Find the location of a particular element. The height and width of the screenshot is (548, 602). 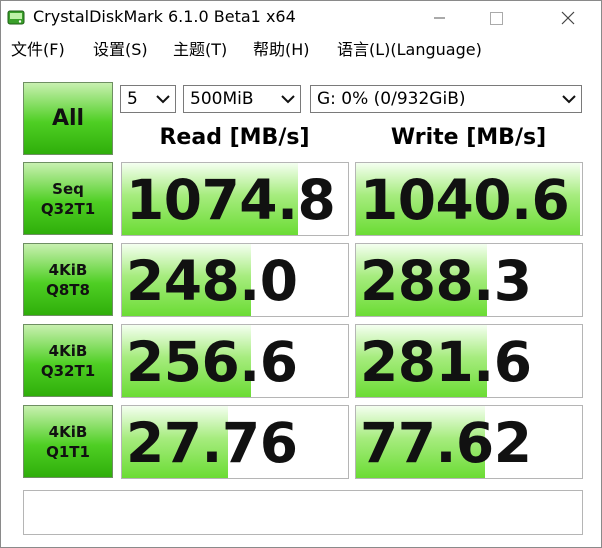

write-value: 1040.6 is located at coordinates (465, 200).